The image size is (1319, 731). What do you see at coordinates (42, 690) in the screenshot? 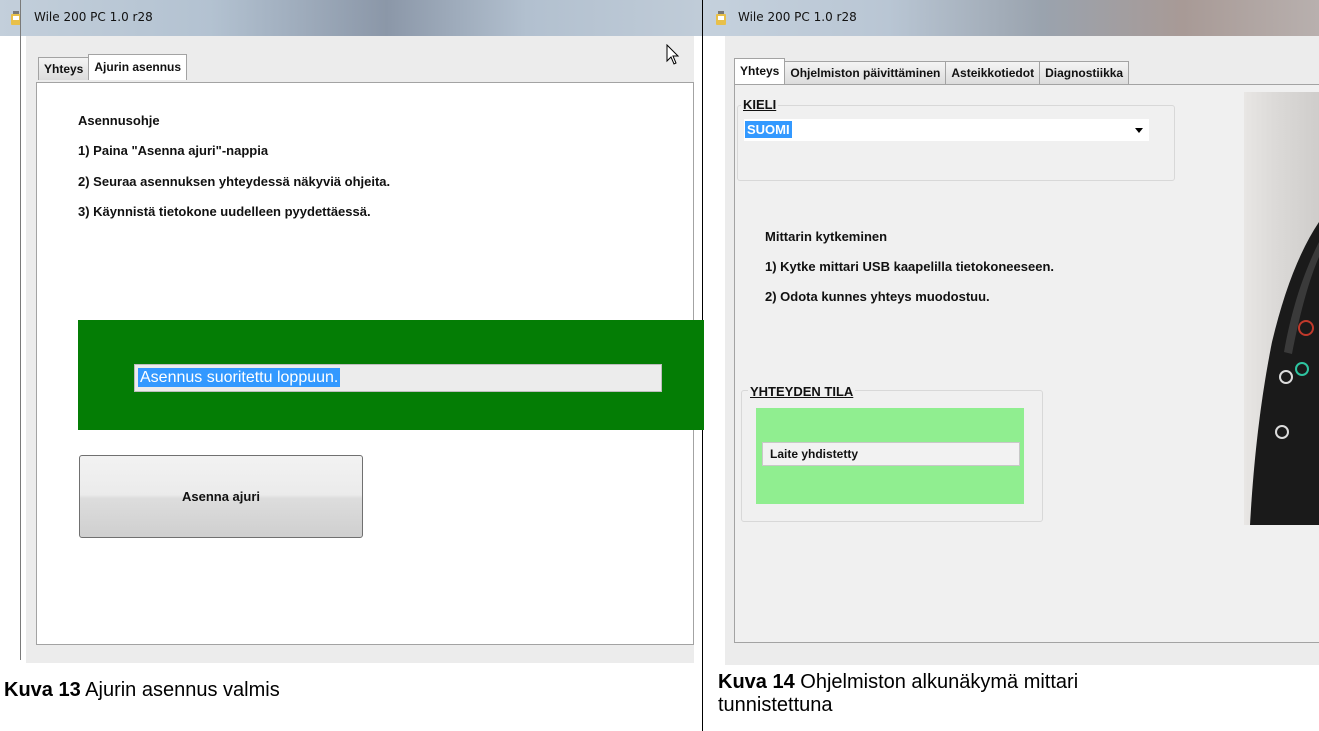
I see `figure-13-label: Kuva 13` at bounding box center [42, 690].